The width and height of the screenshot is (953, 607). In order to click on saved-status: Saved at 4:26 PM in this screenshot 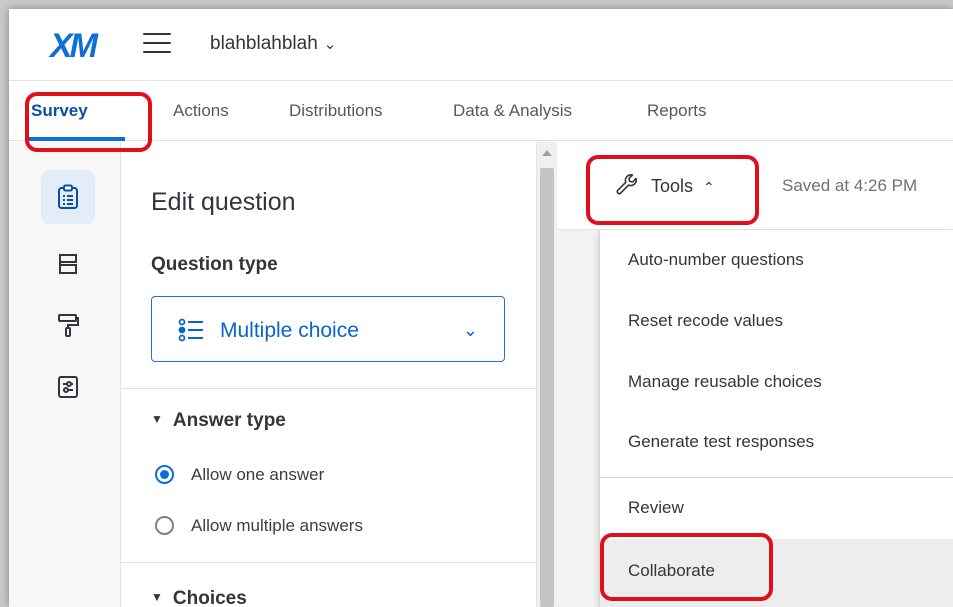, I will do `click(850, 185)`.